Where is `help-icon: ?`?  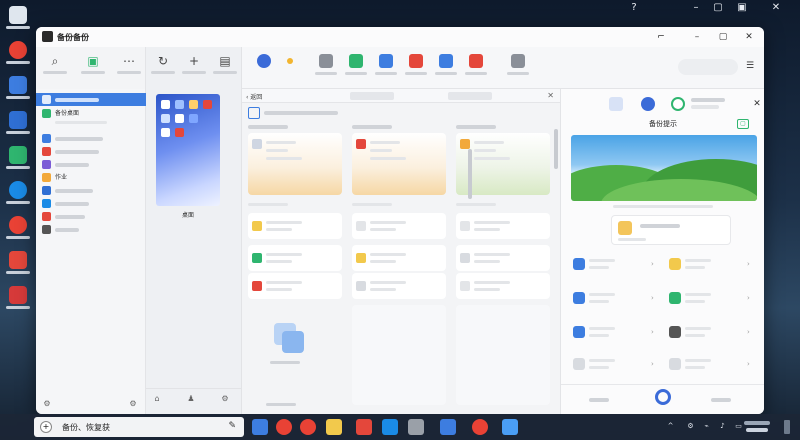
help-icon: ? is located at coordinates (634, 8).